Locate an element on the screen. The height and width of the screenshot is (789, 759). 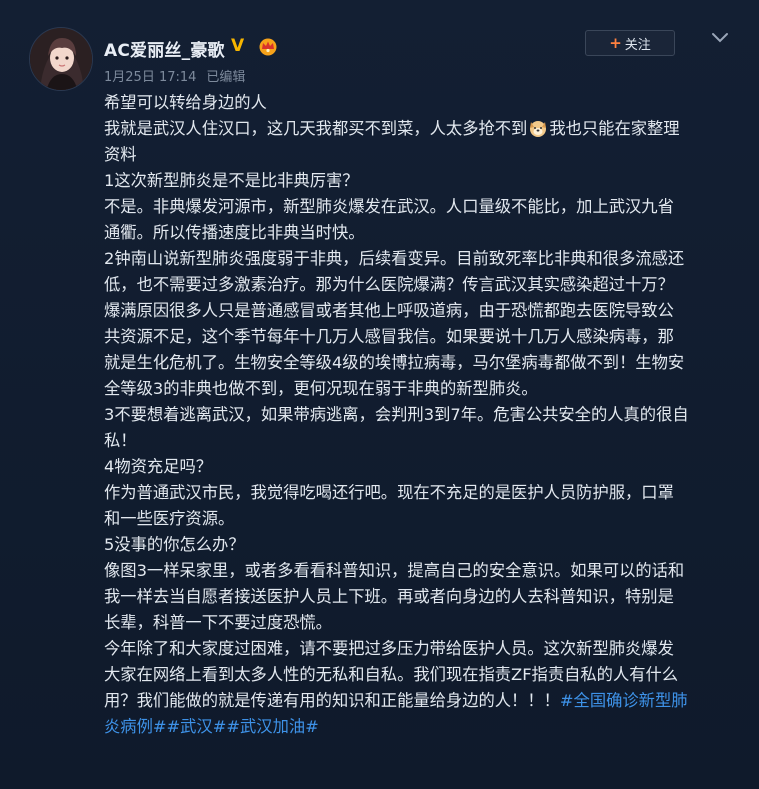
post-line: 大家在网络上看到太多人性的无私和自私。我们现在指责ZF指责自私的人有什么 is located at coordinates (391, 674).